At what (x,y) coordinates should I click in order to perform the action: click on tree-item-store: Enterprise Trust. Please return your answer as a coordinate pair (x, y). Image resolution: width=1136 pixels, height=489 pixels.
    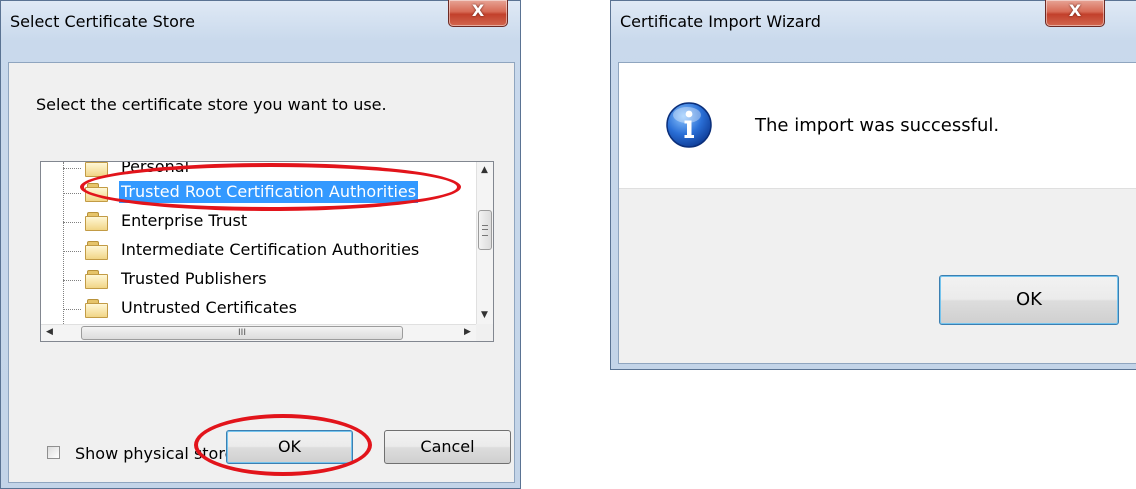
    Looking at the image, I should click on (184, 221).